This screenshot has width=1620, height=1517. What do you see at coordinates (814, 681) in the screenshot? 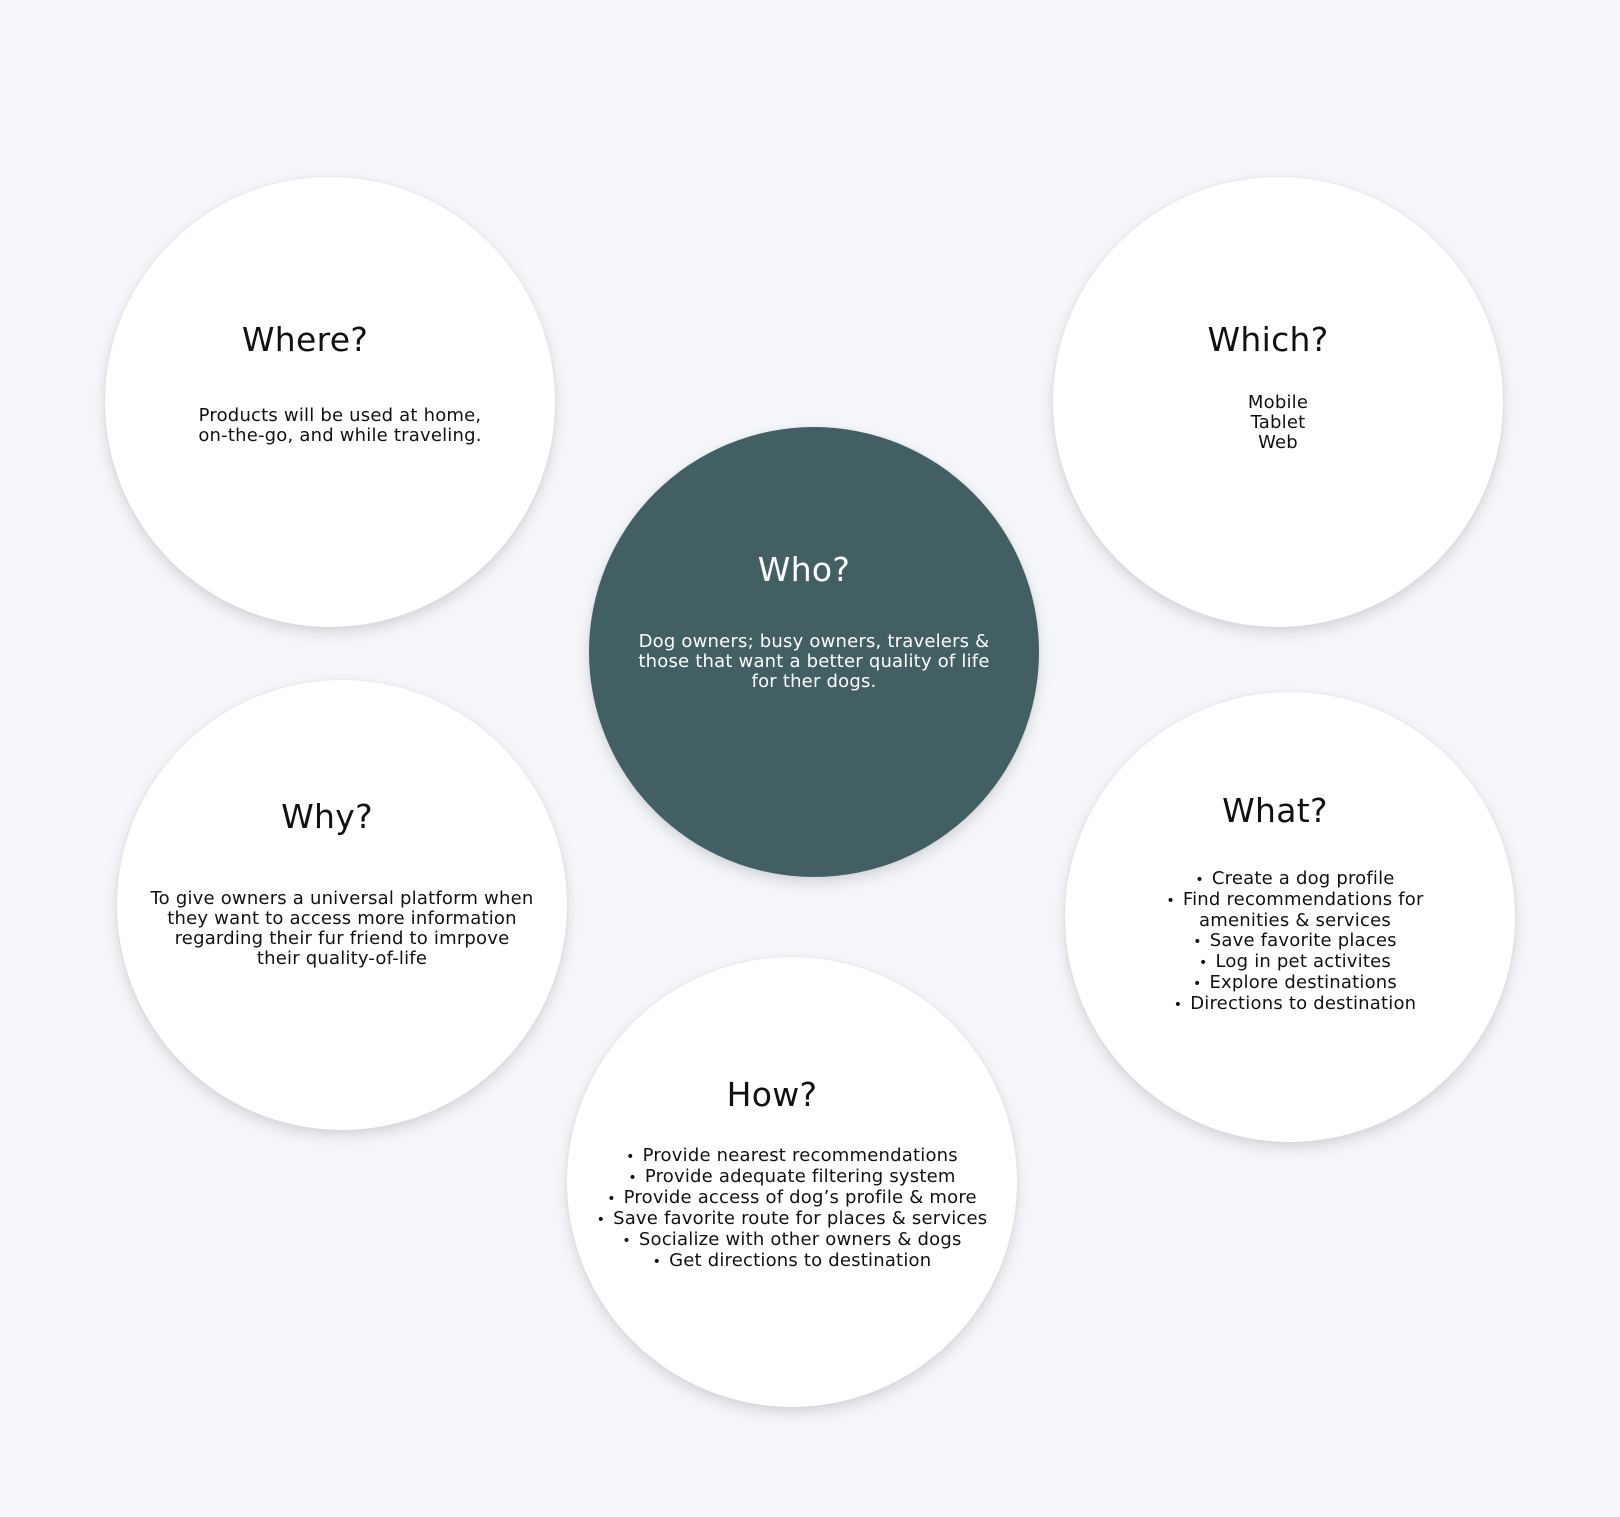
I see `who-line: for ther dogs.` at bounding box center [814, 681].